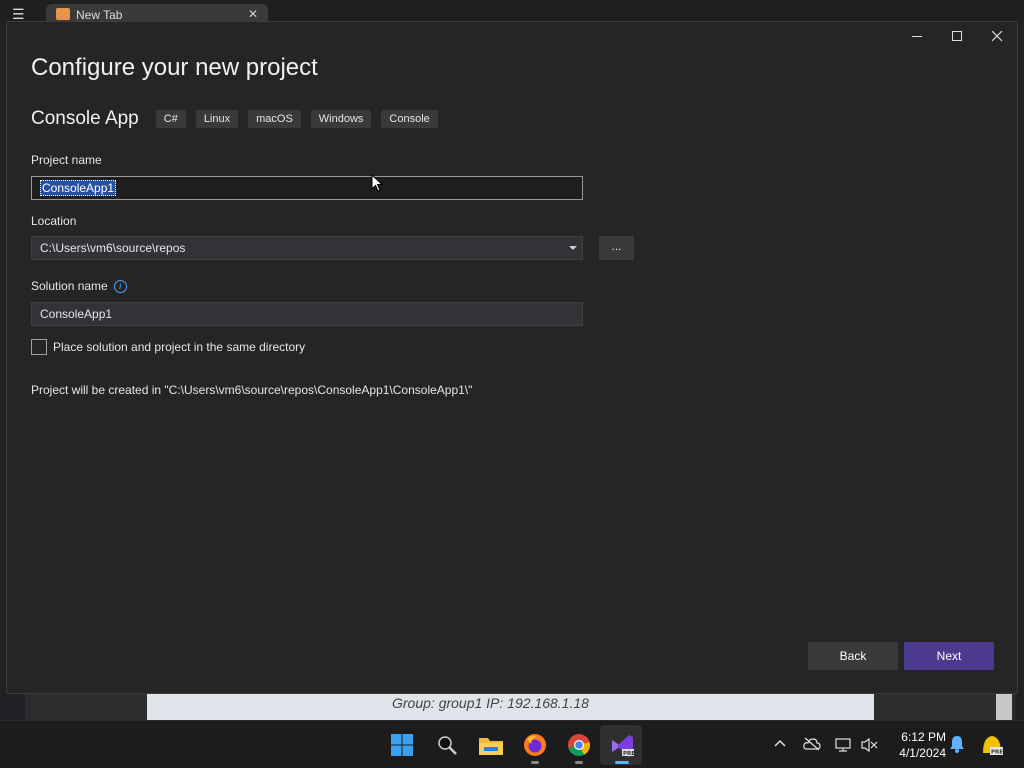 The height and width of the screenshot is (768, 1024). What do you see at coordinates (923, 737) in the screenshot?
I see `clock-time: 6:12 PM` at bounding box center [923, 737].